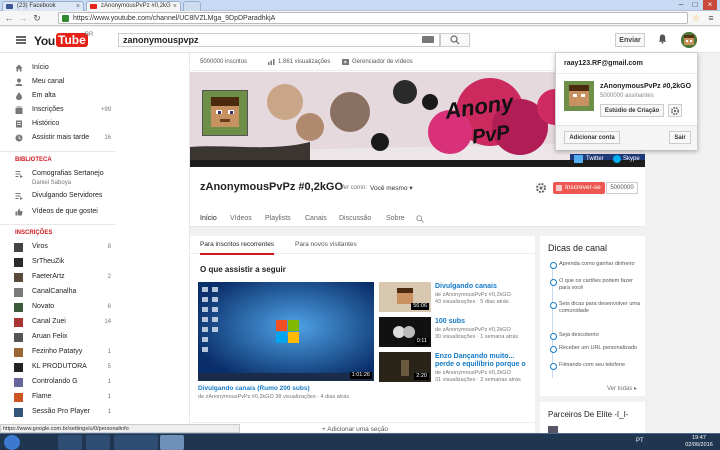 Image resolution: width=720 pixels, height=450 pixels. I want to click on subscription-item: Canal Zuei 14, so click(57, 322).